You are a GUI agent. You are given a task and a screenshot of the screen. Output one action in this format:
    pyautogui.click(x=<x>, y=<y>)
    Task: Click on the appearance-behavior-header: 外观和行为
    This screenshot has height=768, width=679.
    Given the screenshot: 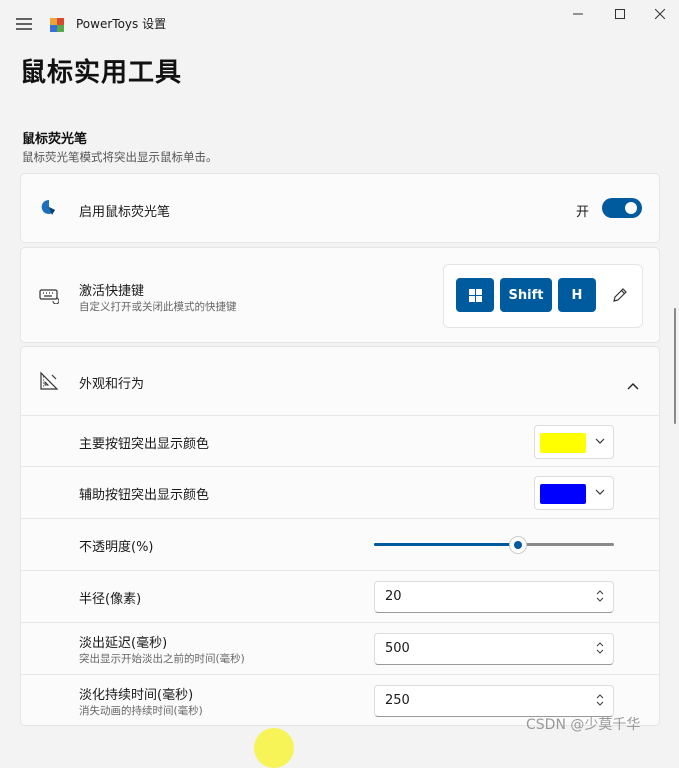 What is the action you would take?
    pyautogui.click(x=340, y=381)
    